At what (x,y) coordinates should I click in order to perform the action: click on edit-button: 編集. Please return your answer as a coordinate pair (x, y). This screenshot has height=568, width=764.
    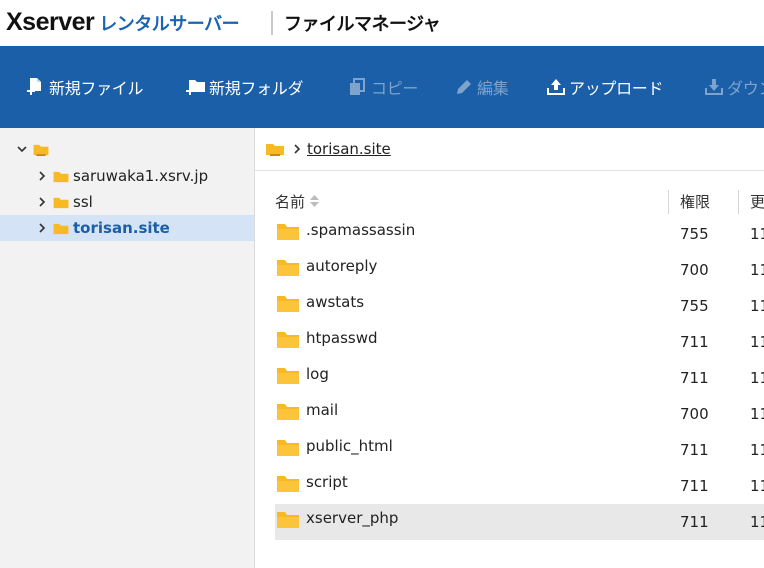
    Looking at the image, I should click on (481, 87).